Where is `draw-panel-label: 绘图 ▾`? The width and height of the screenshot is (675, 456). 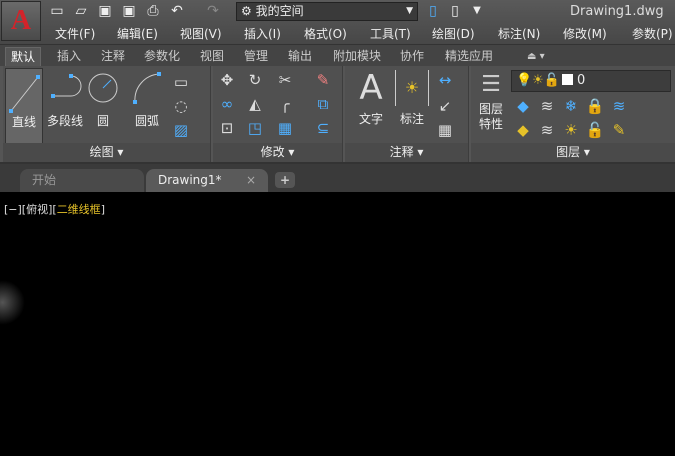 draw-panel-label: 绘图 ▾ is located at coordinates (106, 152).